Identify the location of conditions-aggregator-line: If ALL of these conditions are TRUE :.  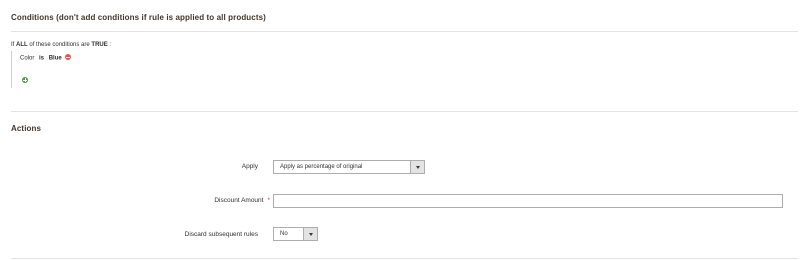
(61, 45).